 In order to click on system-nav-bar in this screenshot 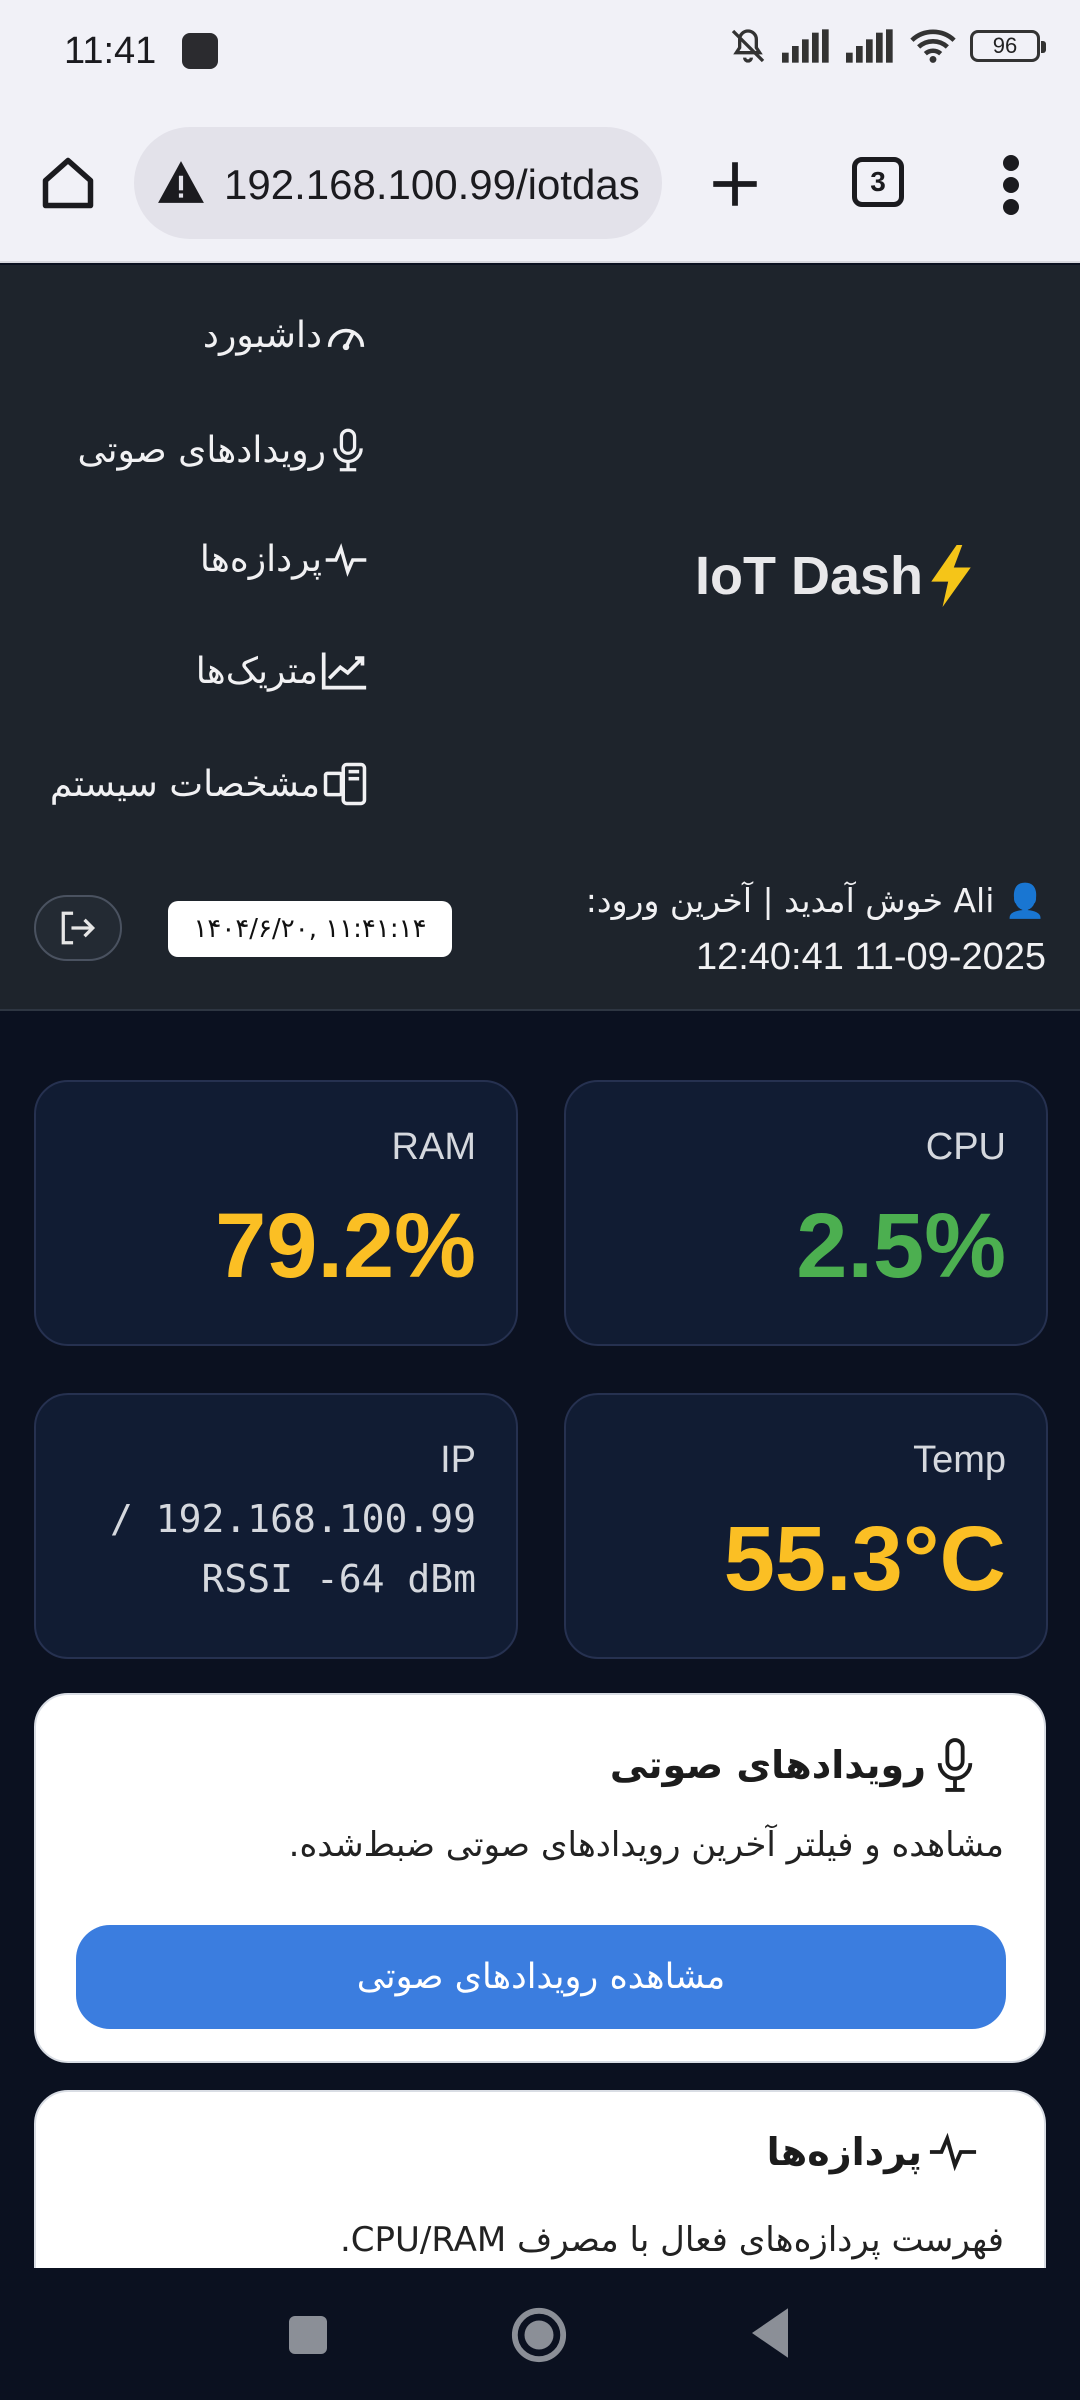, I will do `click(540, 2334)`.